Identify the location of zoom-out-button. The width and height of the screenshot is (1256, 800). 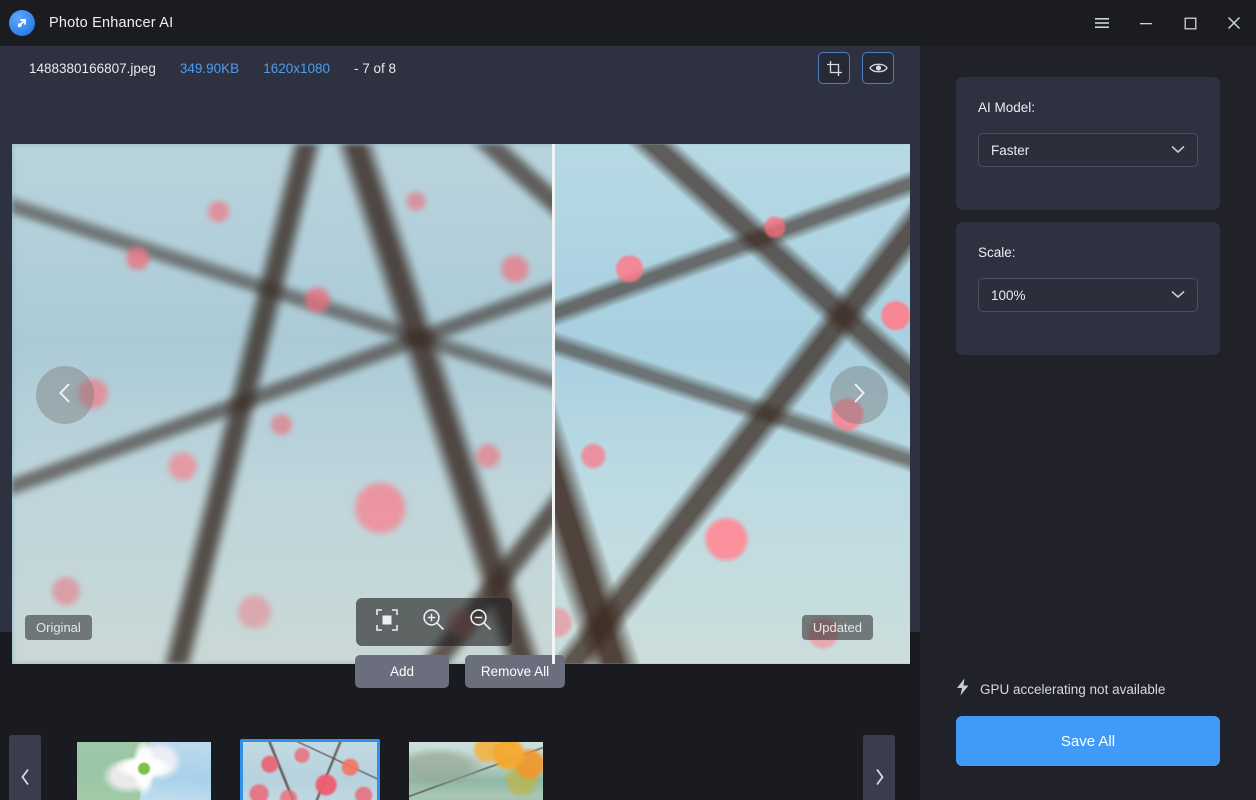
(480, 622).